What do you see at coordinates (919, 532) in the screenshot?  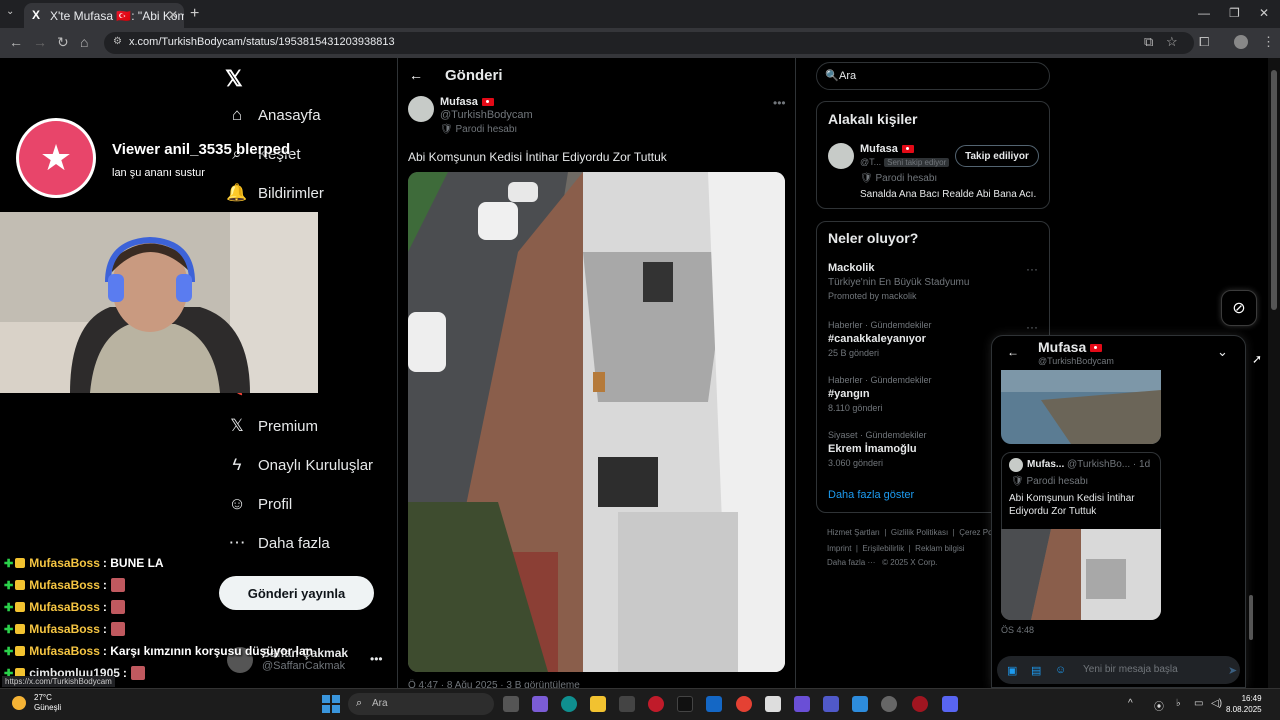 I see `privacy-link: Gizlilik Politikası` at bounding box center [919, 532].